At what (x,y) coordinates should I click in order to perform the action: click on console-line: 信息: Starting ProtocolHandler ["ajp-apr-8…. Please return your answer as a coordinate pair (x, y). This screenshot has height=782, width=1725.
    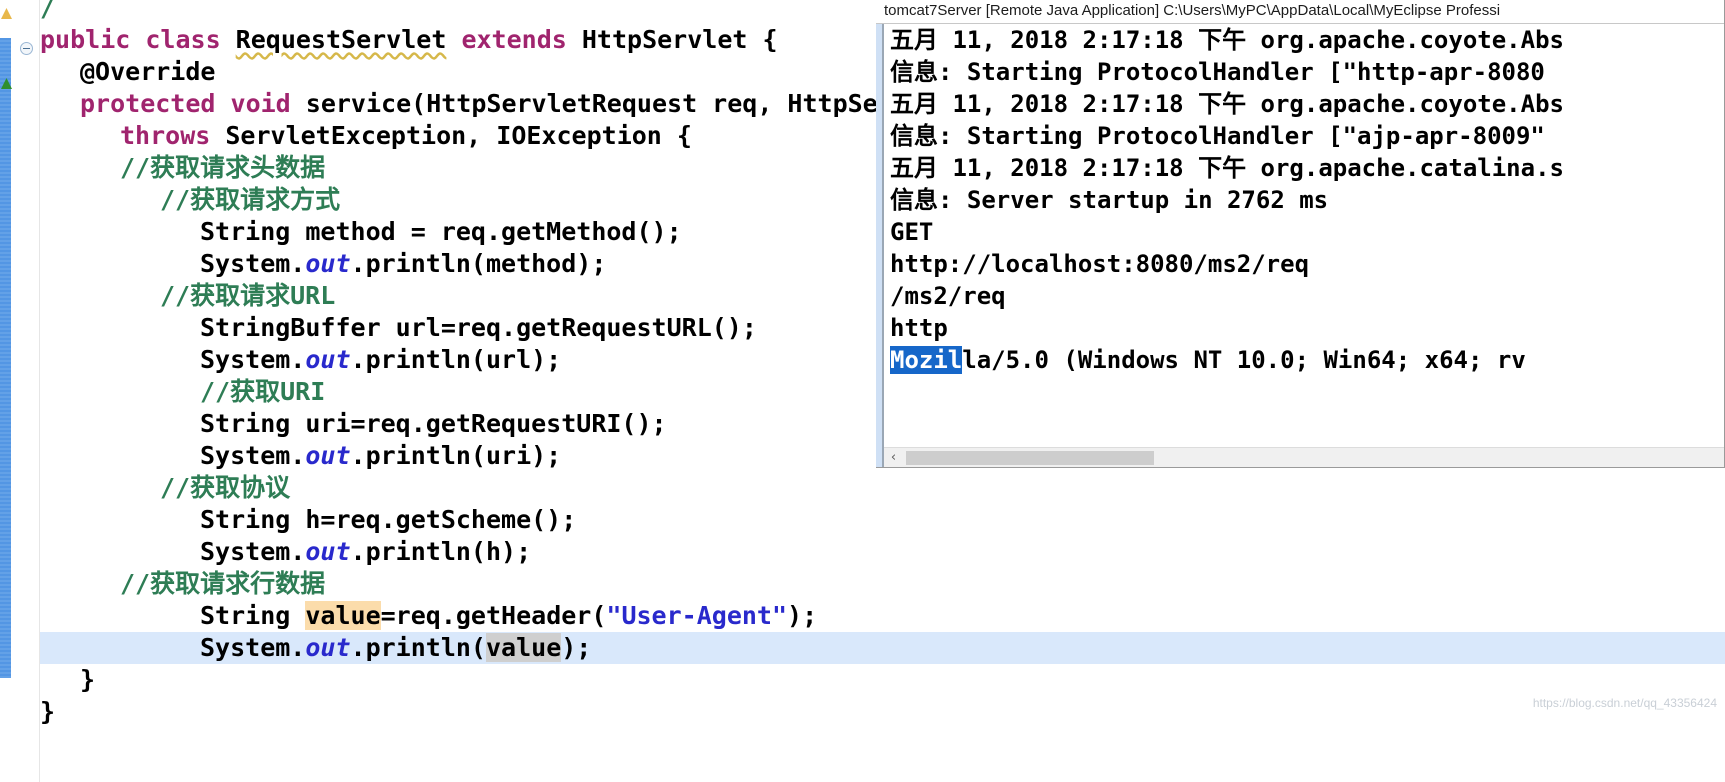
    Looking at the image, I should click on (1307, 136).